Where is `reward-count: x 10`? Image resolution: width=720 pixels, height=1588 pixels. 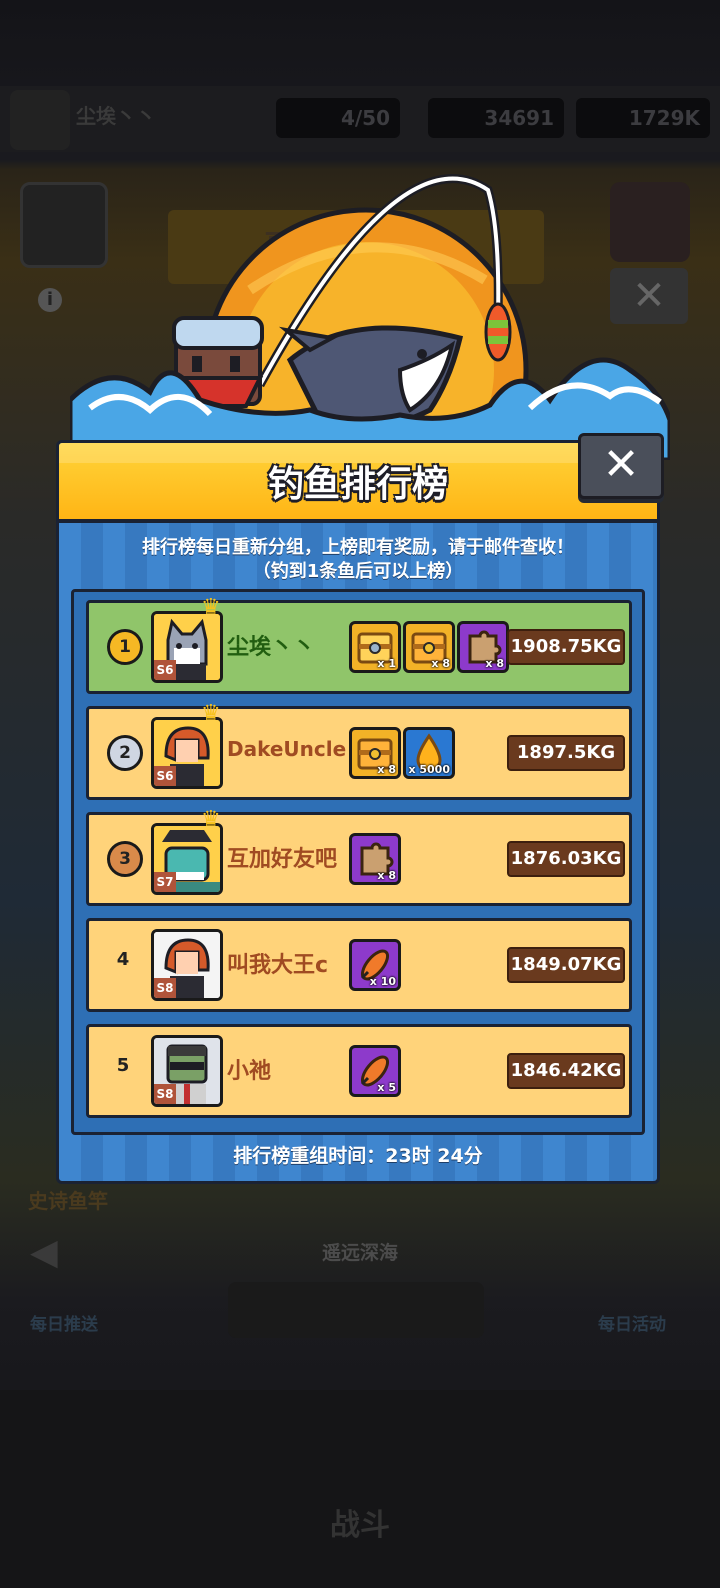 reward-count: x 10 is located at coordinates (382, 981).